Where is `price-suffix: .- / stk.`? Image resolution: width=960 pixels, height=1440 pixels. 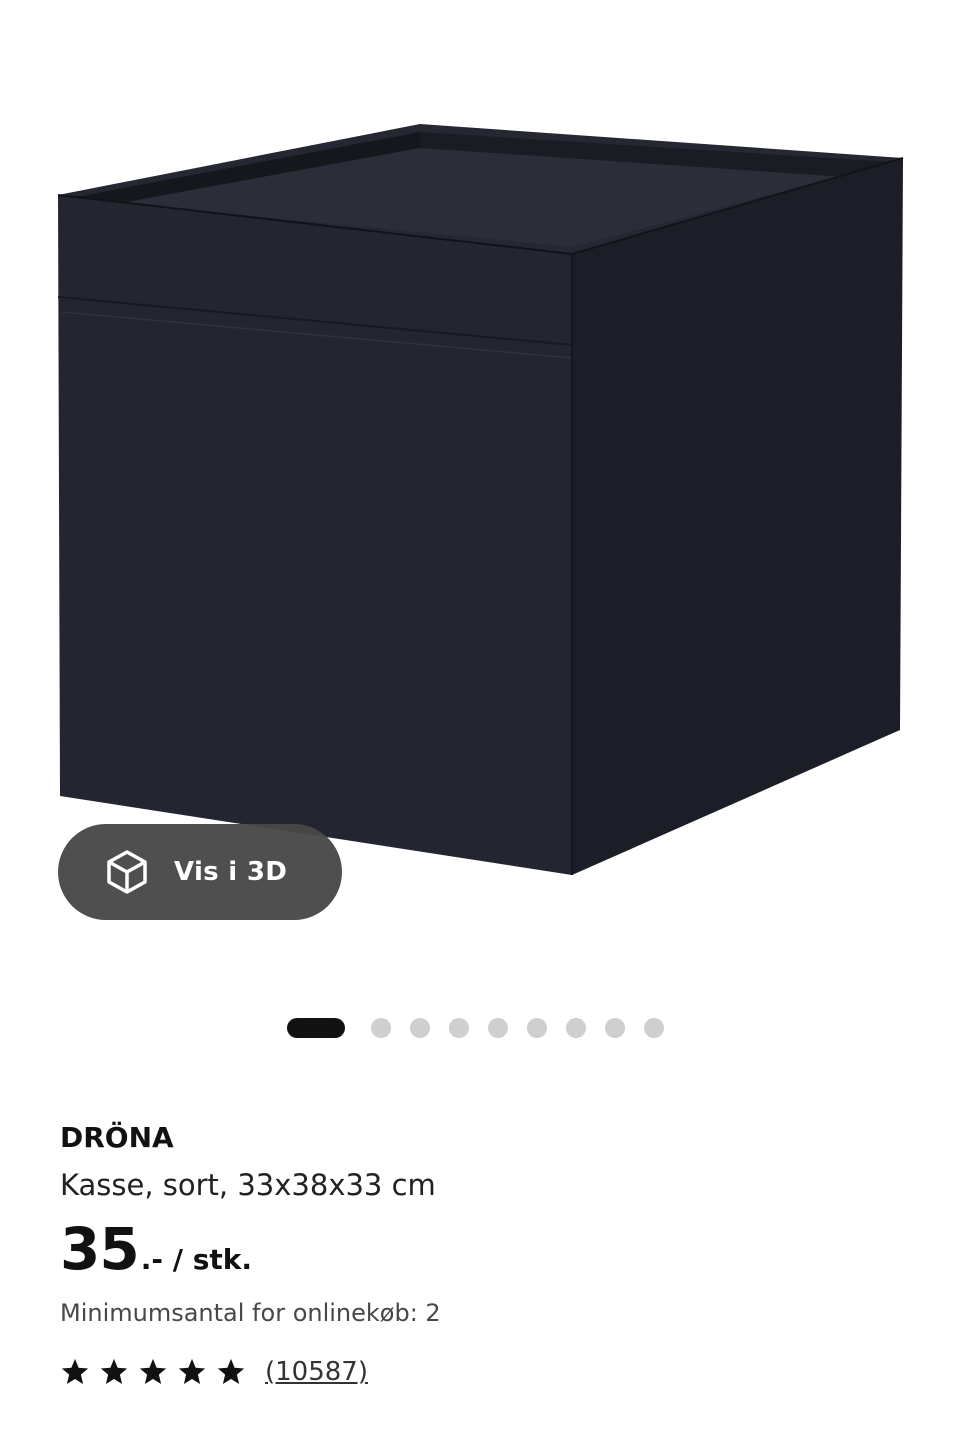 price-suffix: .- / stk. is located at coordinates (196, 1259).